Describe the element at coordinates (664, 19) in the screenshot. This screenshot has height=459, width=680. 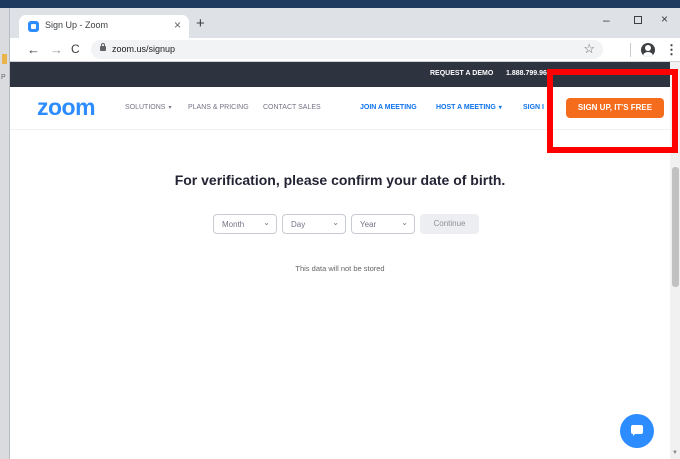
I see `close-window-button: ×` at that location.